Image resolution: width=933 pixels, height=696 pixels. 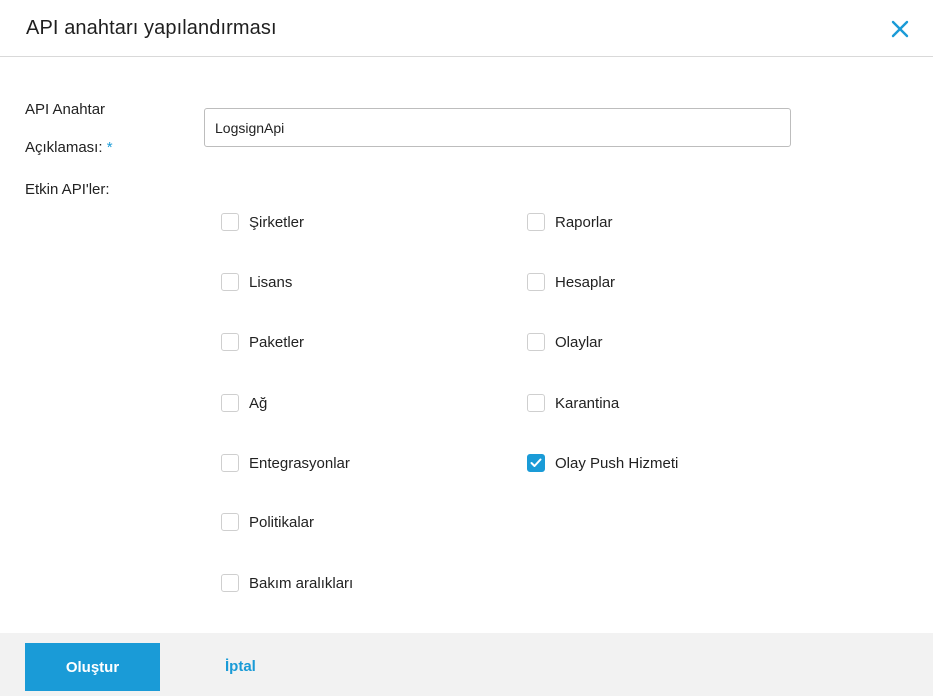 I want to click on api-checkbox-olay-push-hizmeti: Olay Push Hizmeti, so click(x=602, y=463).